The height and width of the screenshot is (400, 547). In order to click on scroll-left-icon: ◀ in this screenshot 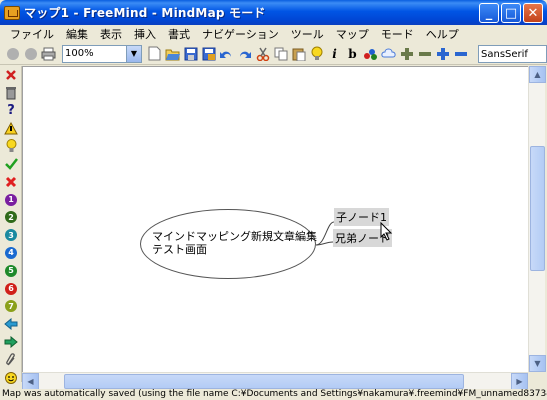, I will do `click(30, 381)`.